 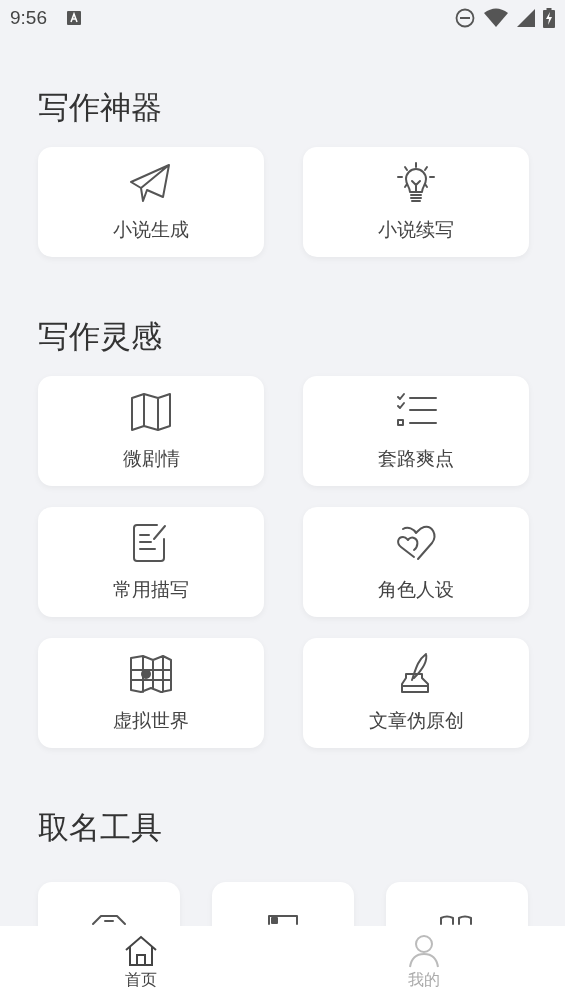 I want to click on card-label: 微剧情, so click(x=151, y=458).